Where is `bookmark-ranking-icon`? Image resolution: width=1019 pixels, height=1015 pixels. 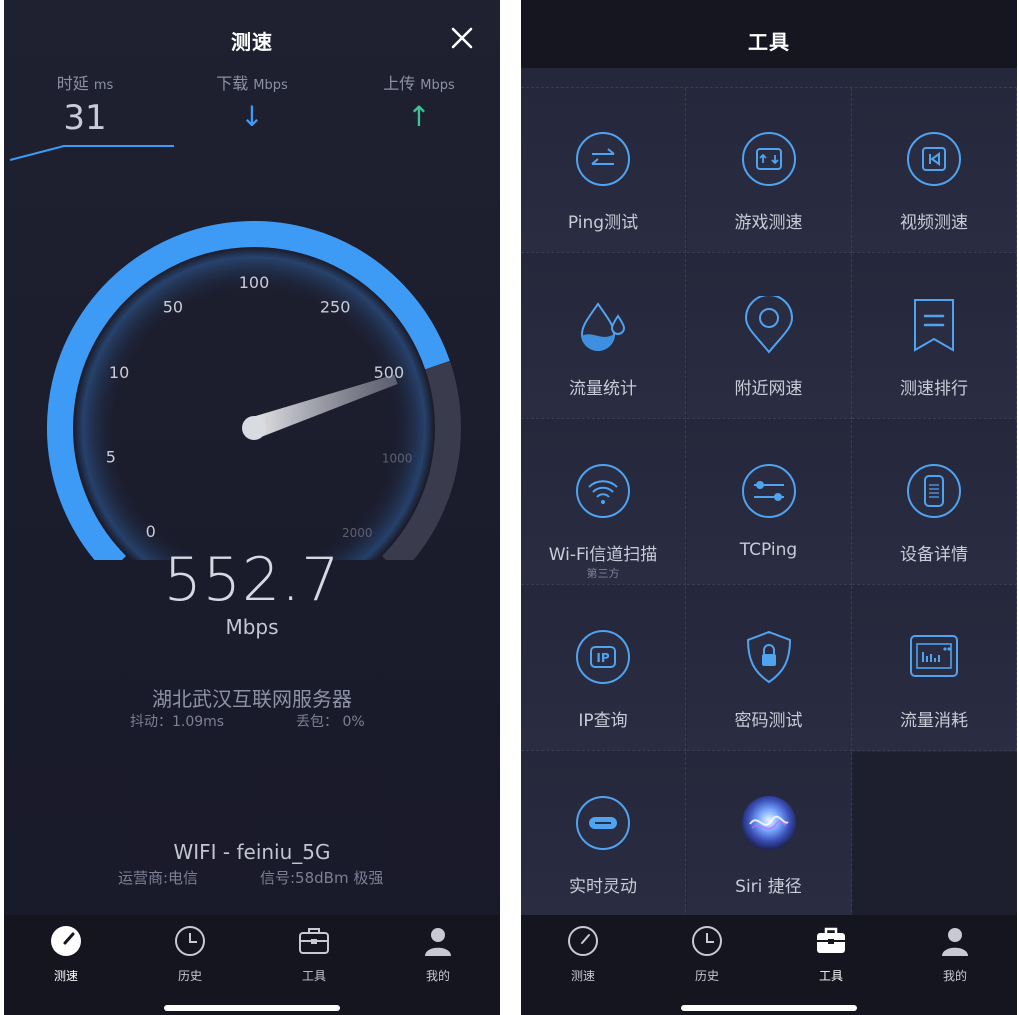 bookmark-ranking-icon is located at coordinates (934, 325).